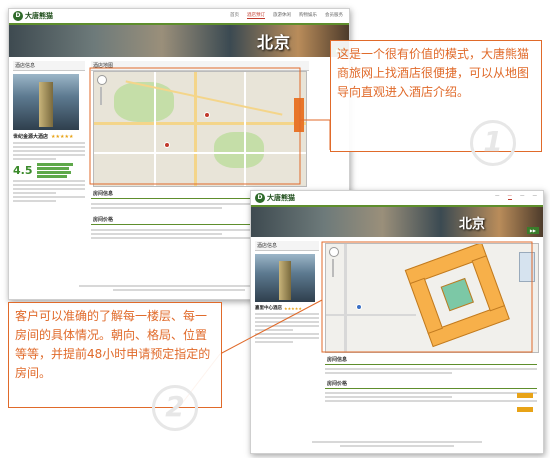 This screenshot has width=550, height=458. Describe the element at coordinates (431, 395) in the screenshot. I see `prices-section: 房间价格` at that location.